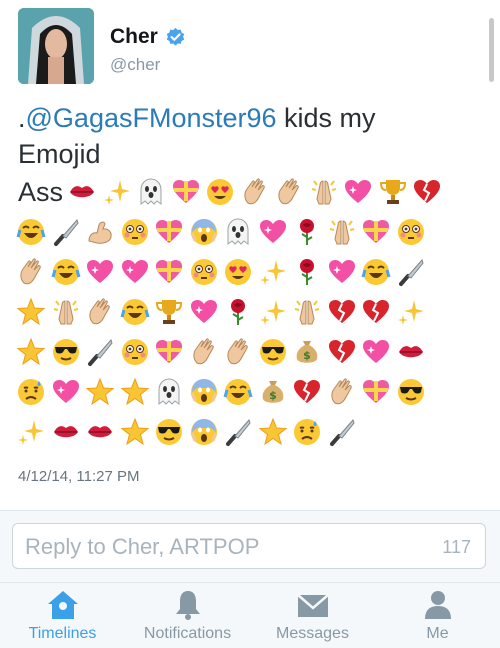  I want to click on tab-me: Me, so click(437, 615).